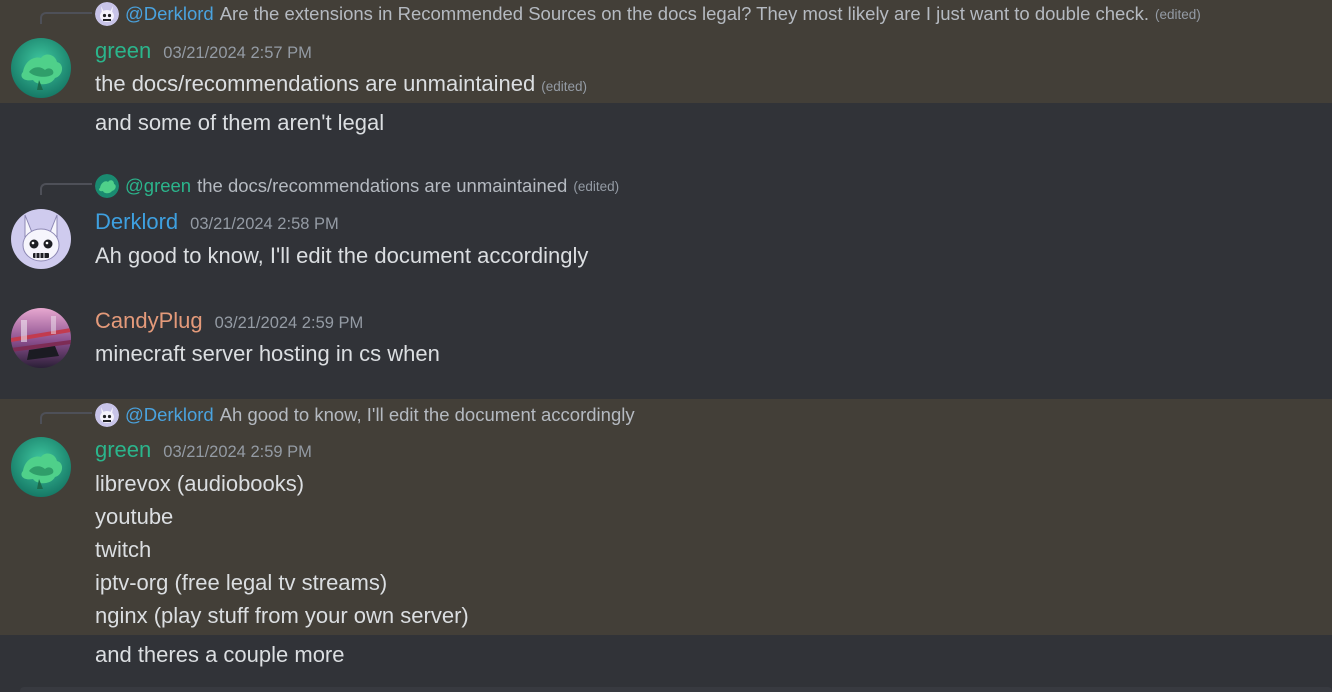 The width and height of the screenshot is (1332, 692). I want to click on username: Derklord, so click(136, 222).